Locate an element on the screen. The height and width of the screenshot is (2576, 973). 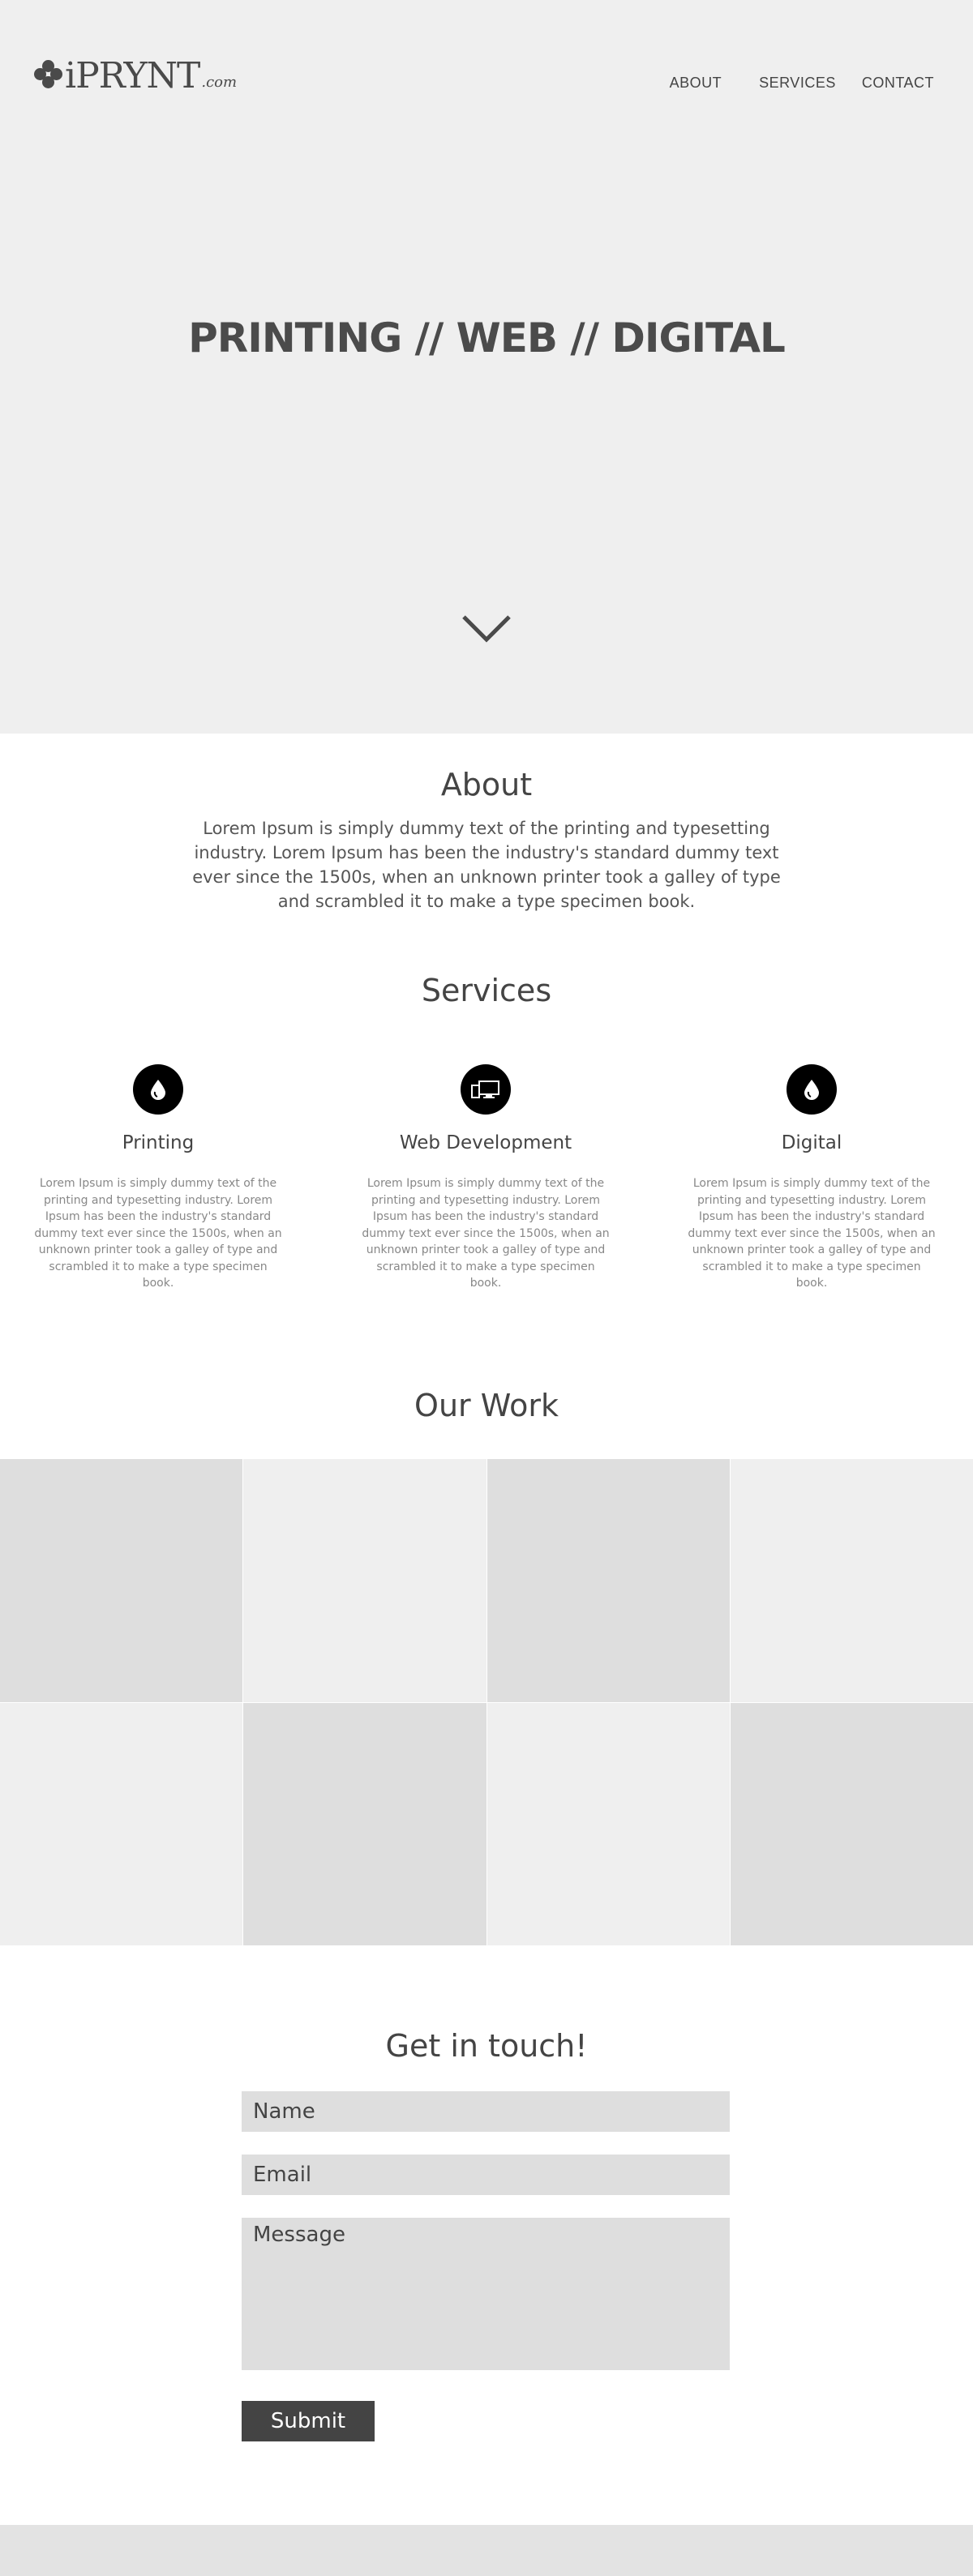
message-textarea is located at coordinates (486, 2294).